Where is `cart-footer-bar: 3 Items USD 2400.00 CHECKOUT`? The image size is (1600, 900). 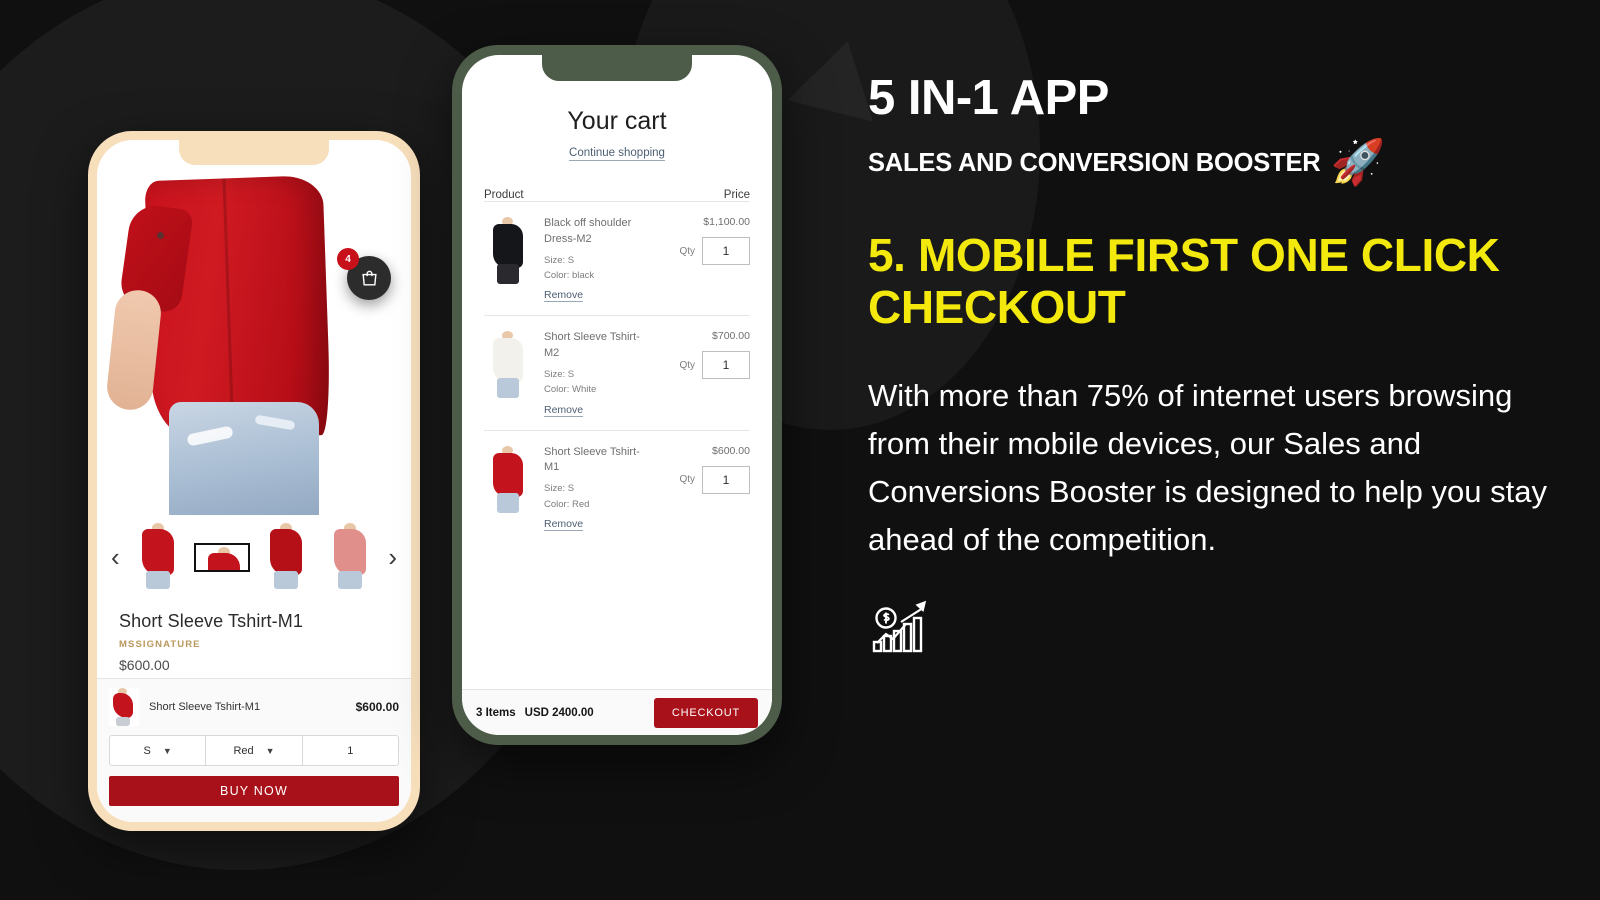 cart-footer-bar: 3 Items USD 2400.00 CHECKOUT is located at coordinates (617, 712).